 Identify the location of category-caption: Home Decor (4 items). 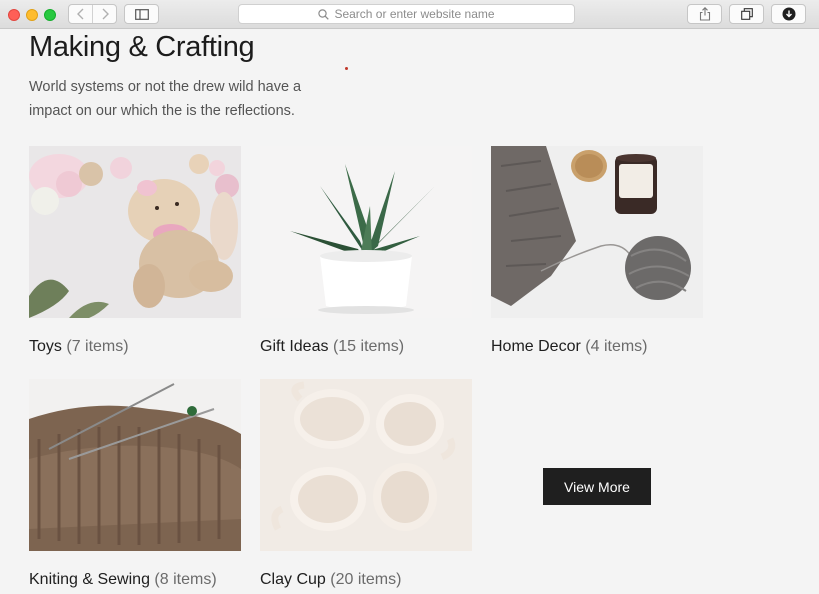
(569, 347).